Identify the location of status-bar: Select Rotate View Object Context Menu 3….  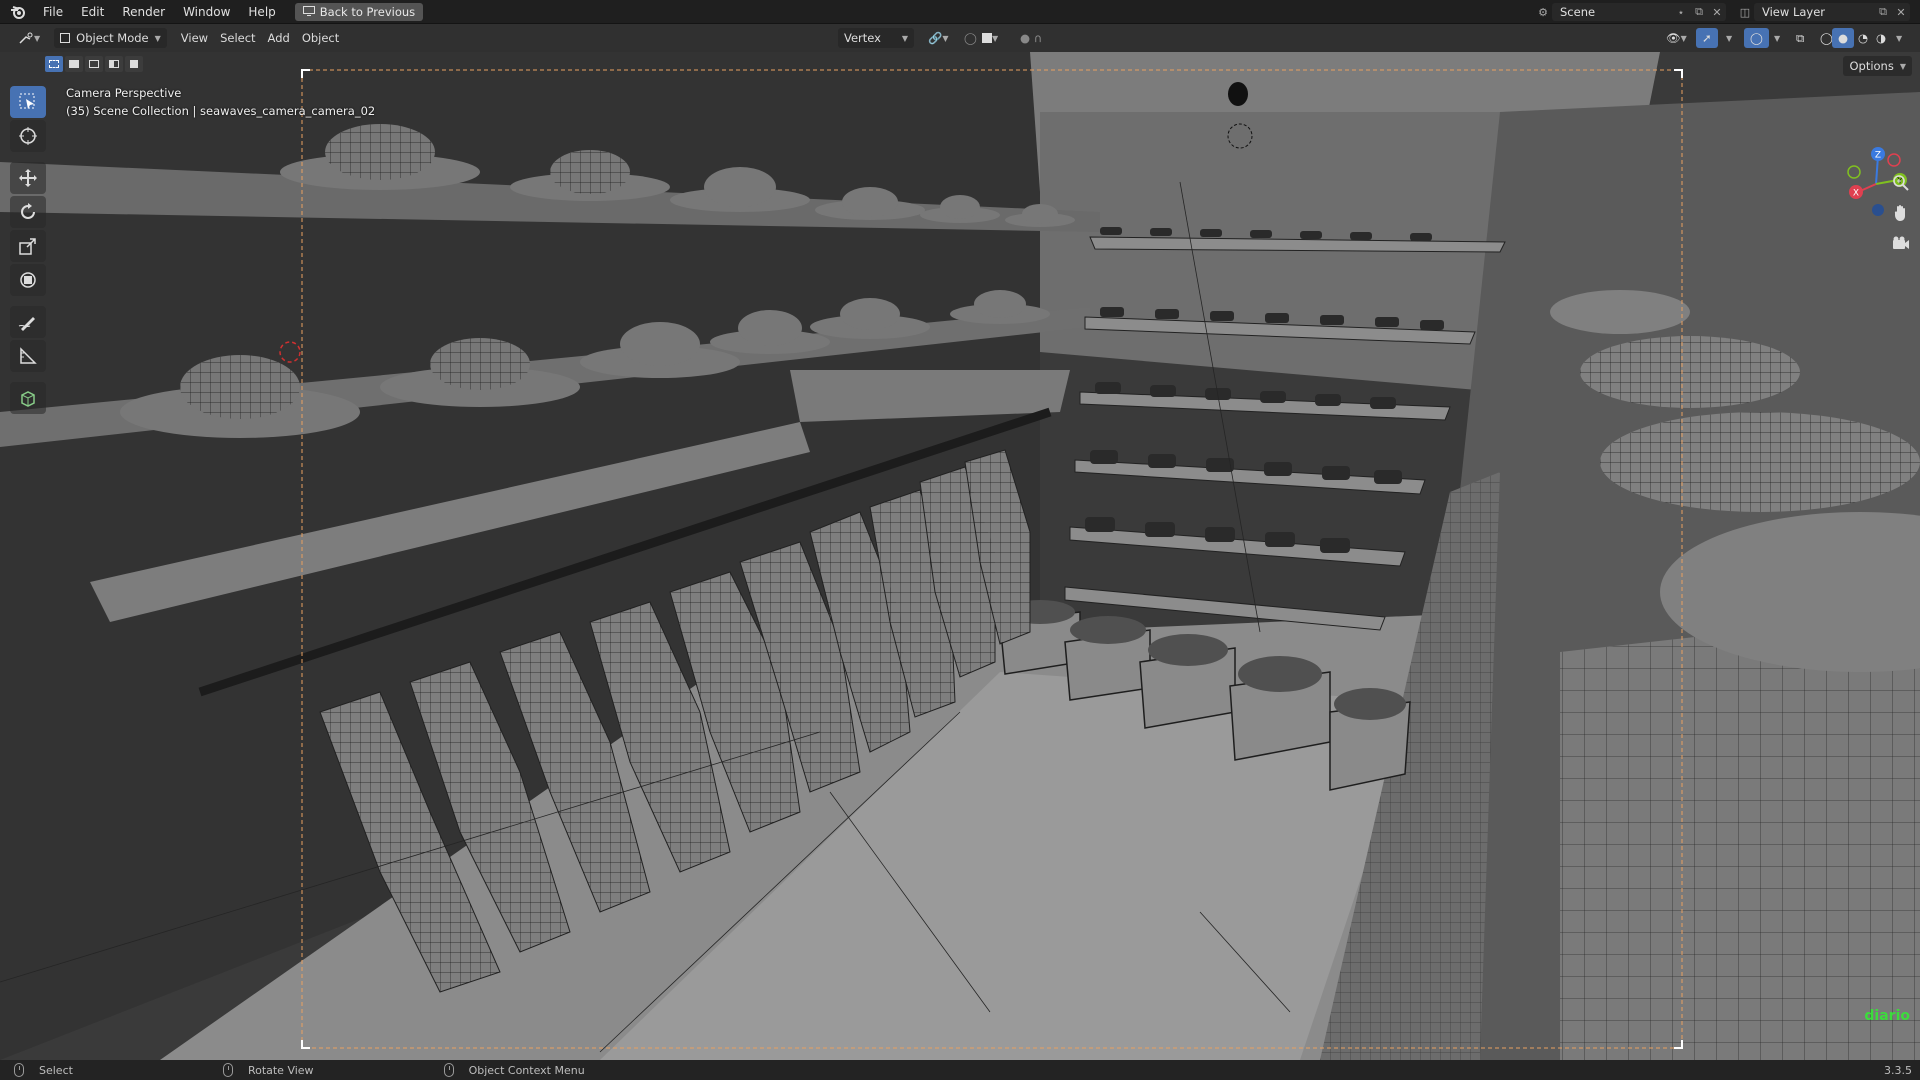
(960, 1070).